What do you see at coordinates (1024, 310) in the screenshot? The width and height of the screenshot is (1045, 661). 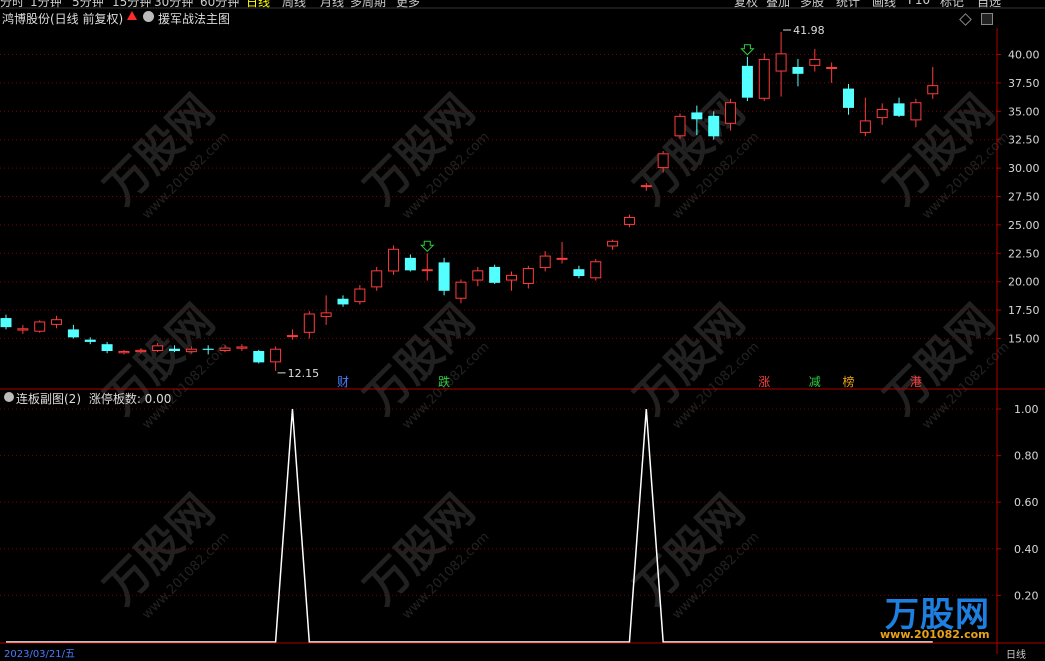 I see `price-tick-label-9: 17.50` at bounding box center [1024, 310].